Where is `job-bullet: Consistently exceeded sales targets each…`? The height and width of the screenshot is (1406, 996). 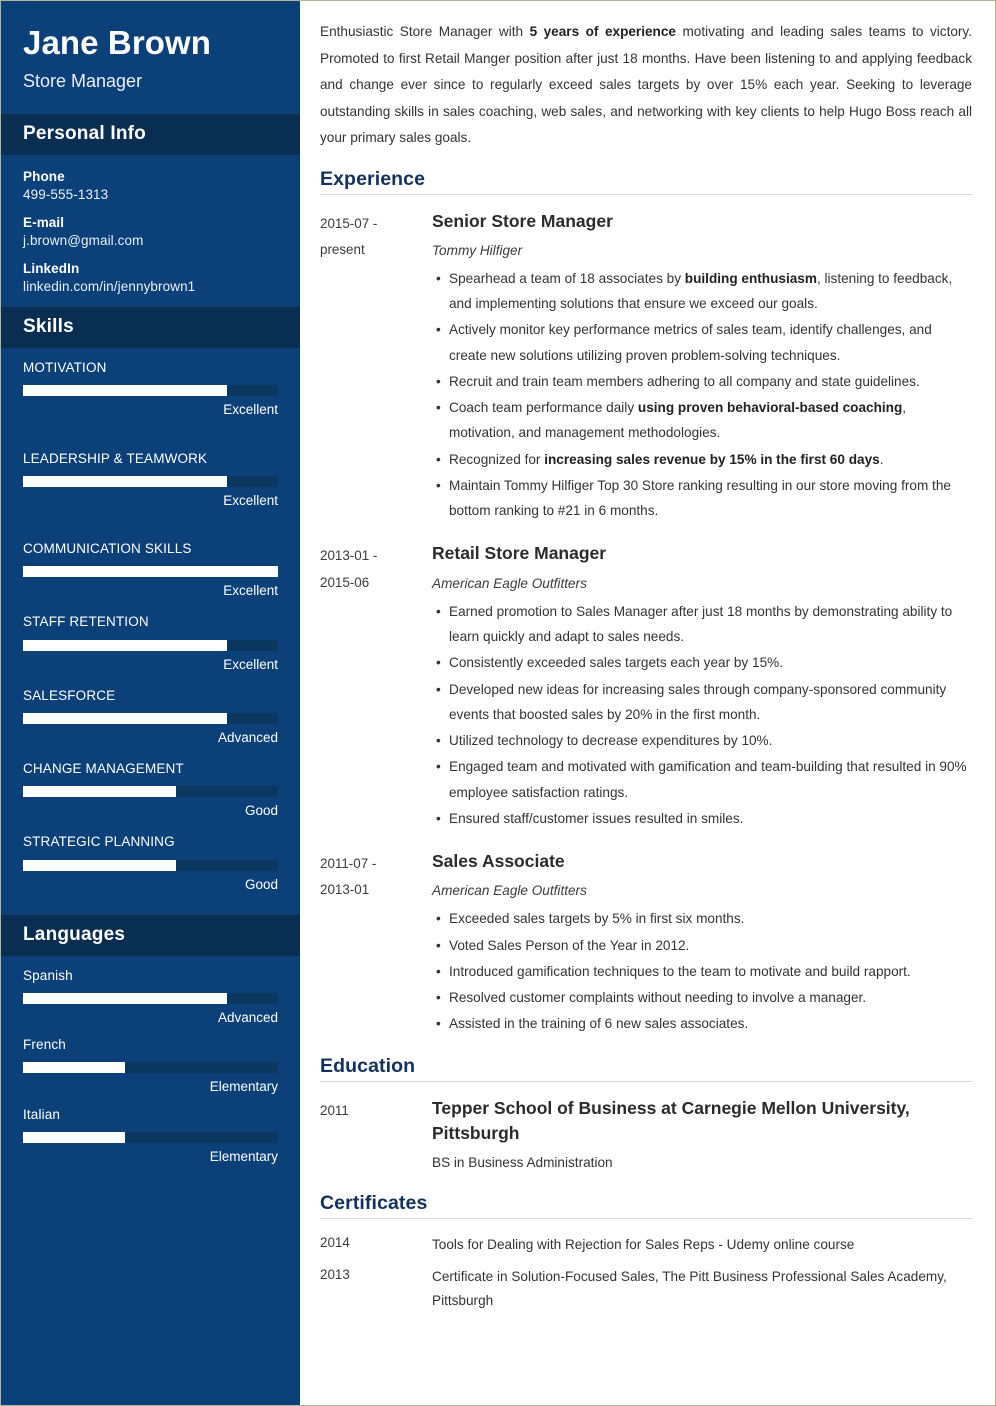
job-bullet: Consistently exceeded sales targets each… is located at coordinates (704, 663).